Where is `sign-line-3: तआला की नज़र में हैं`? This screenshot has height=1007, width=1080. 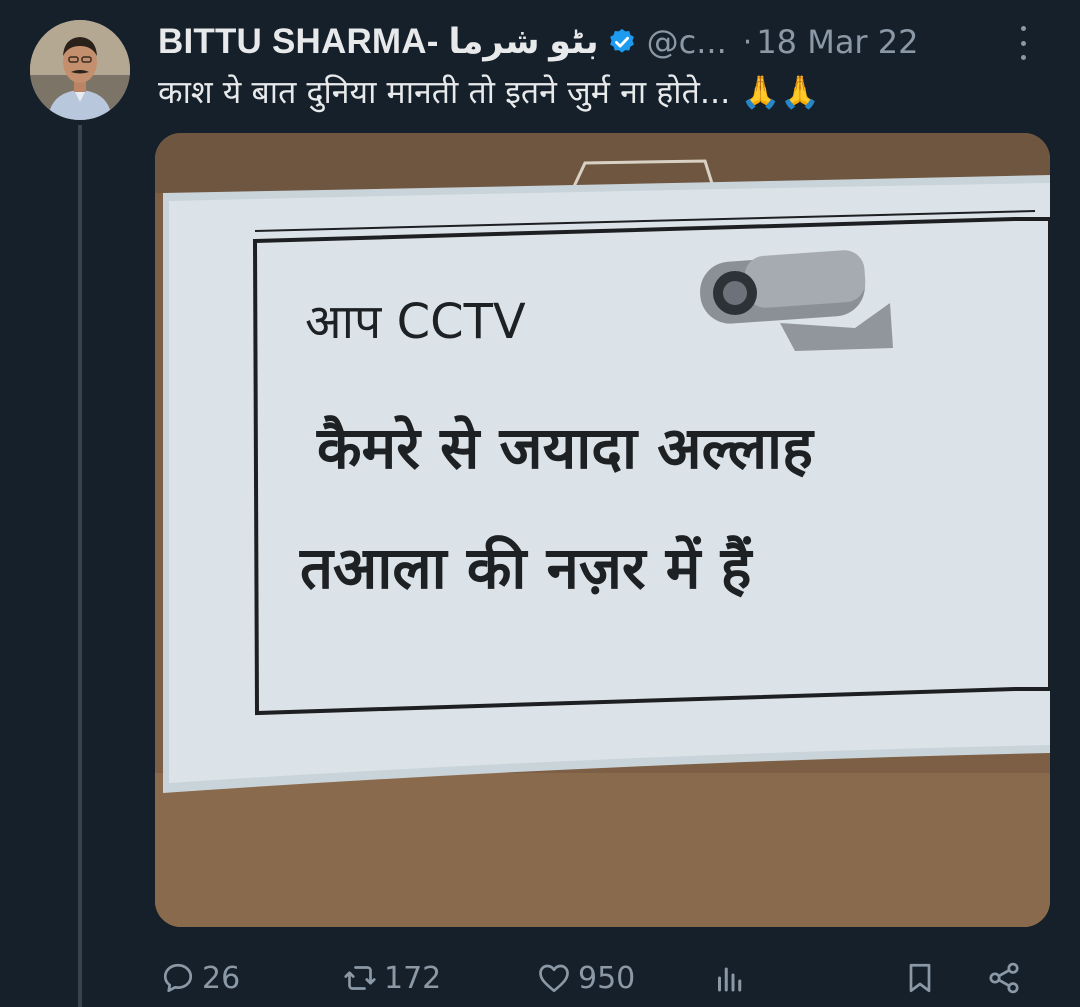
sign-line-3: तआला की नज़र में हैं is located at coordinates (526, 568).